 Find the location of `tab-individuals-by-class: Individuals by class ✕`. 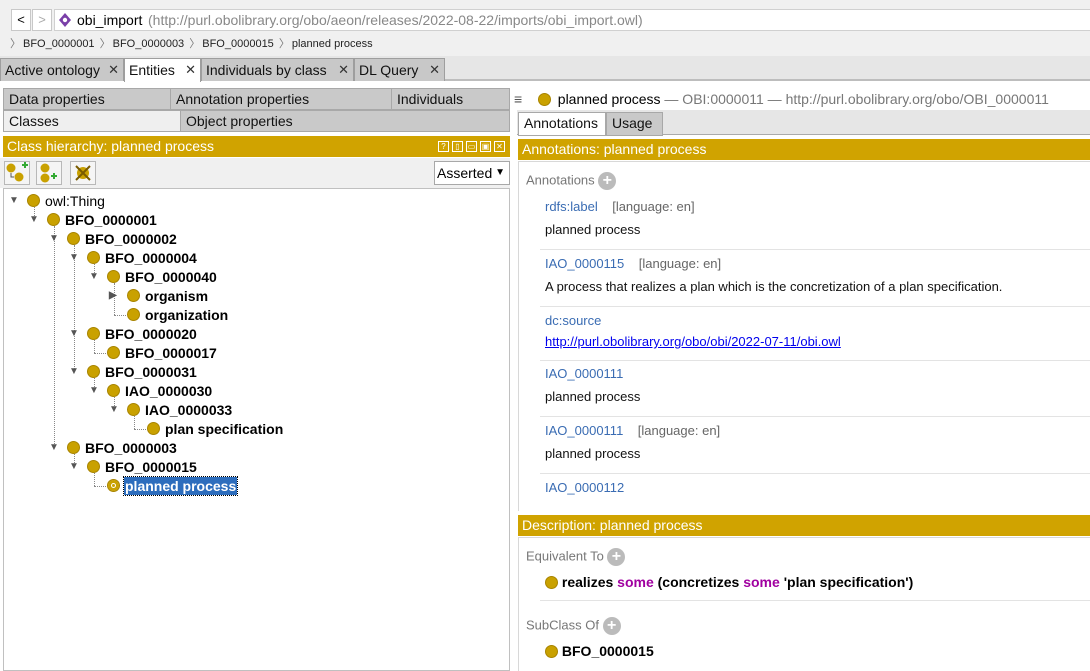

tab-individuals-by-class: Individuals by class ✕ is located at coordinates (277, 69).